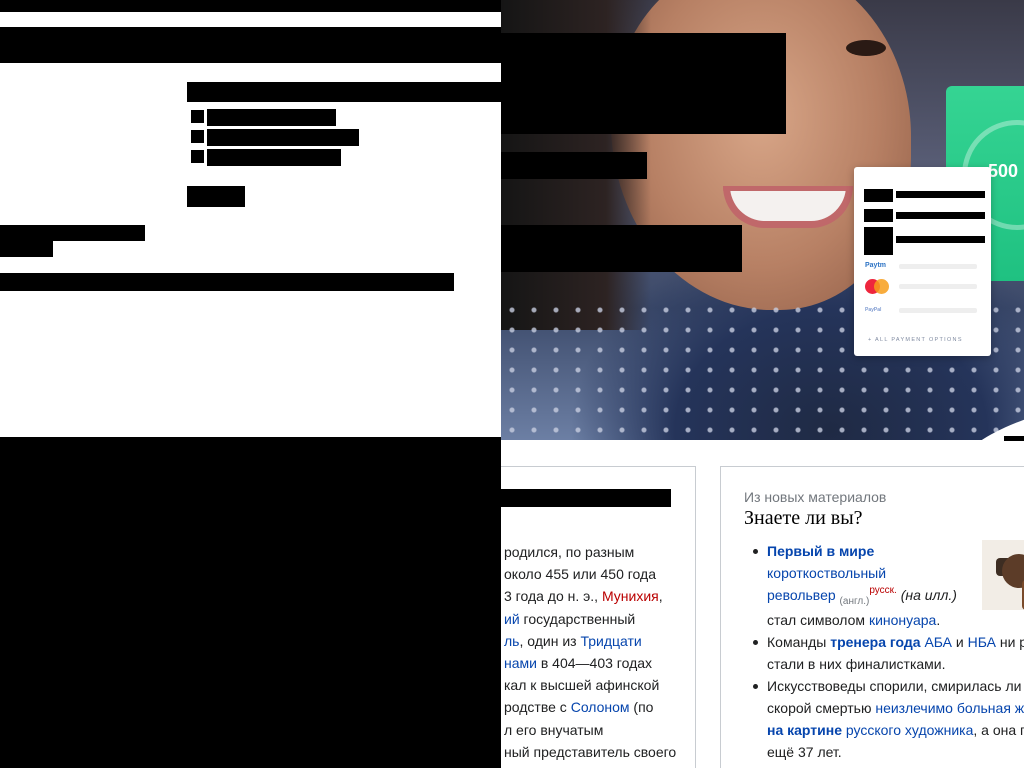 This screenshot has height=768, width=1024. What do you see at coordinates (580, 574) in the screenshot?
I see `text-fragment: около 455 или 450 года` at bounding box center [580, 574].